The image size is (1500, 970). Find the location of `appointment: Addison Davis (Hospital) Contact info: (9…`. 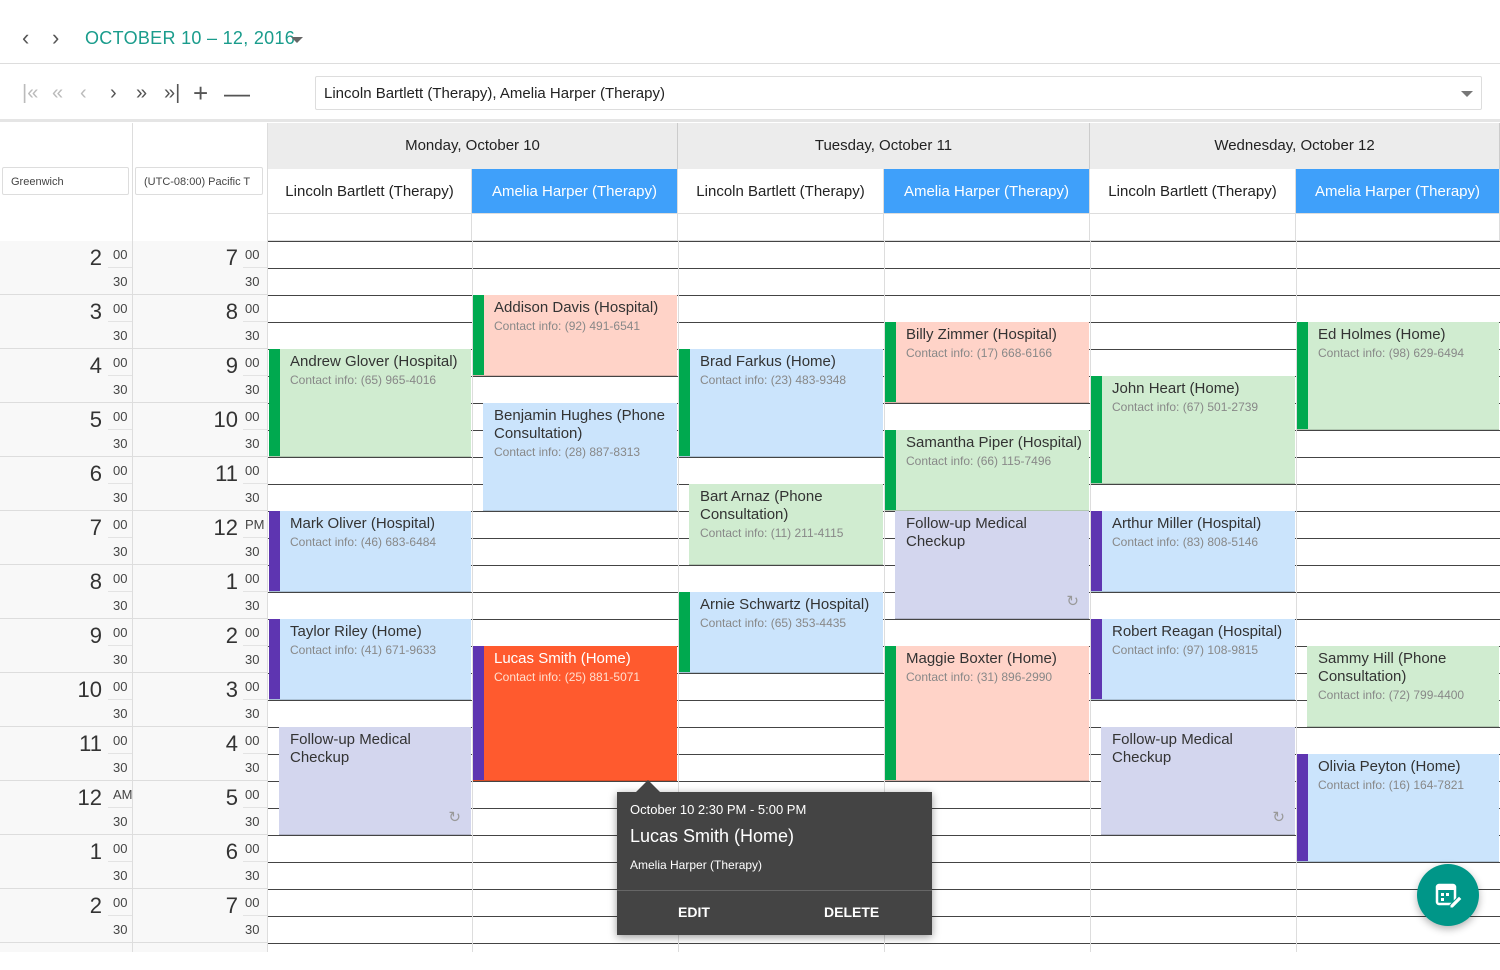

appointment: Addison Davis (Hospital) Contact info: (9… is located at coordinates (575, 335).